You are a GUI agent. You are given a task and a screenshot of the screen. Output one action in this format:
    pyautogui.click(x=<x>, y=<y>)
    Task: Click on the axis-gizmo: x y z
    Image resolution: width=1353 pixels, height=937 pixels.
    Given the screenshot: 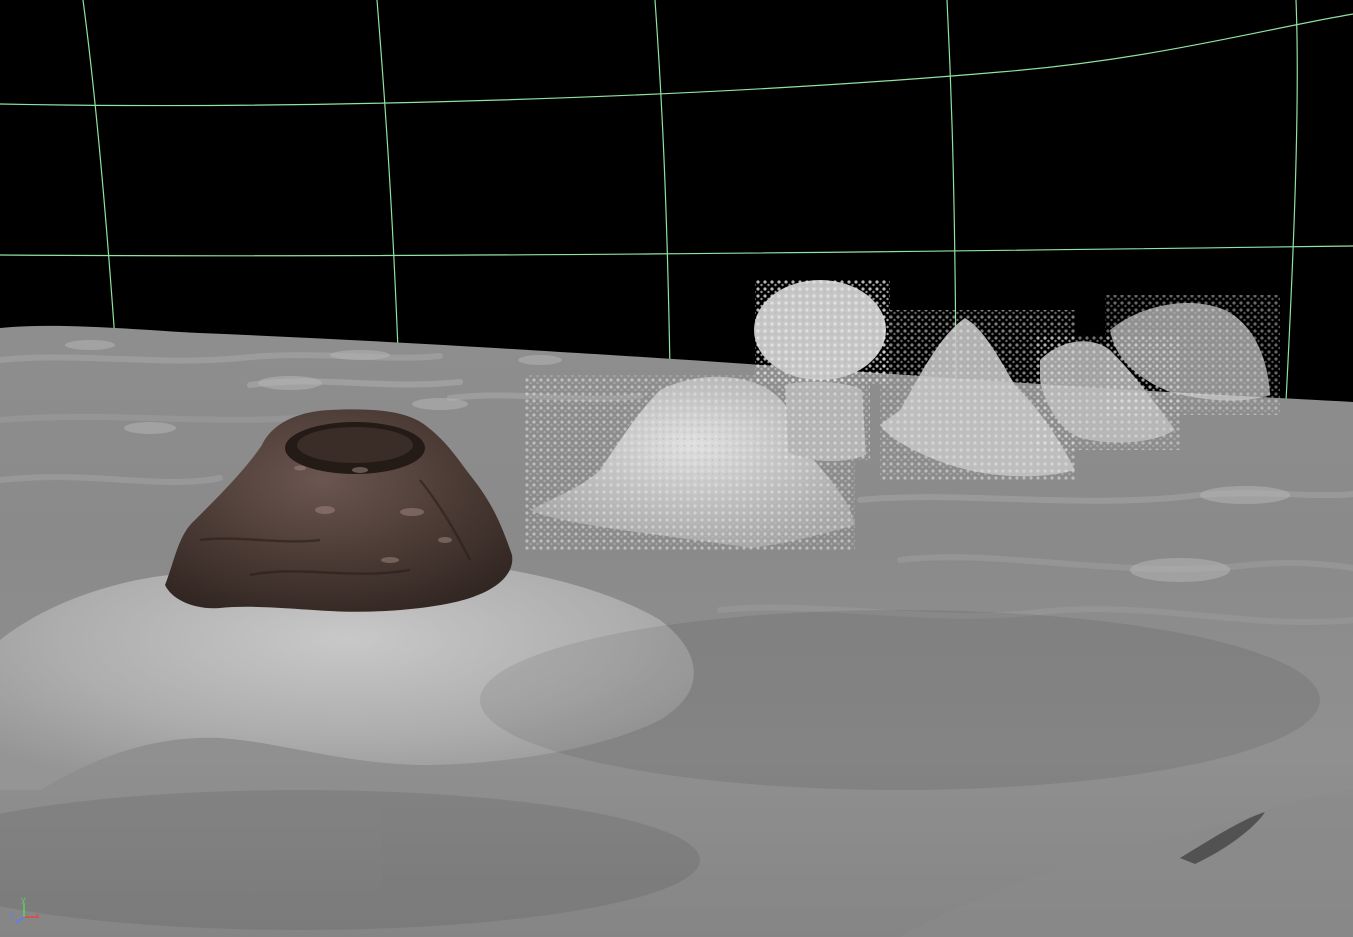 What is the action you would take?
    pyautogui.click(x=26, y=913)
    